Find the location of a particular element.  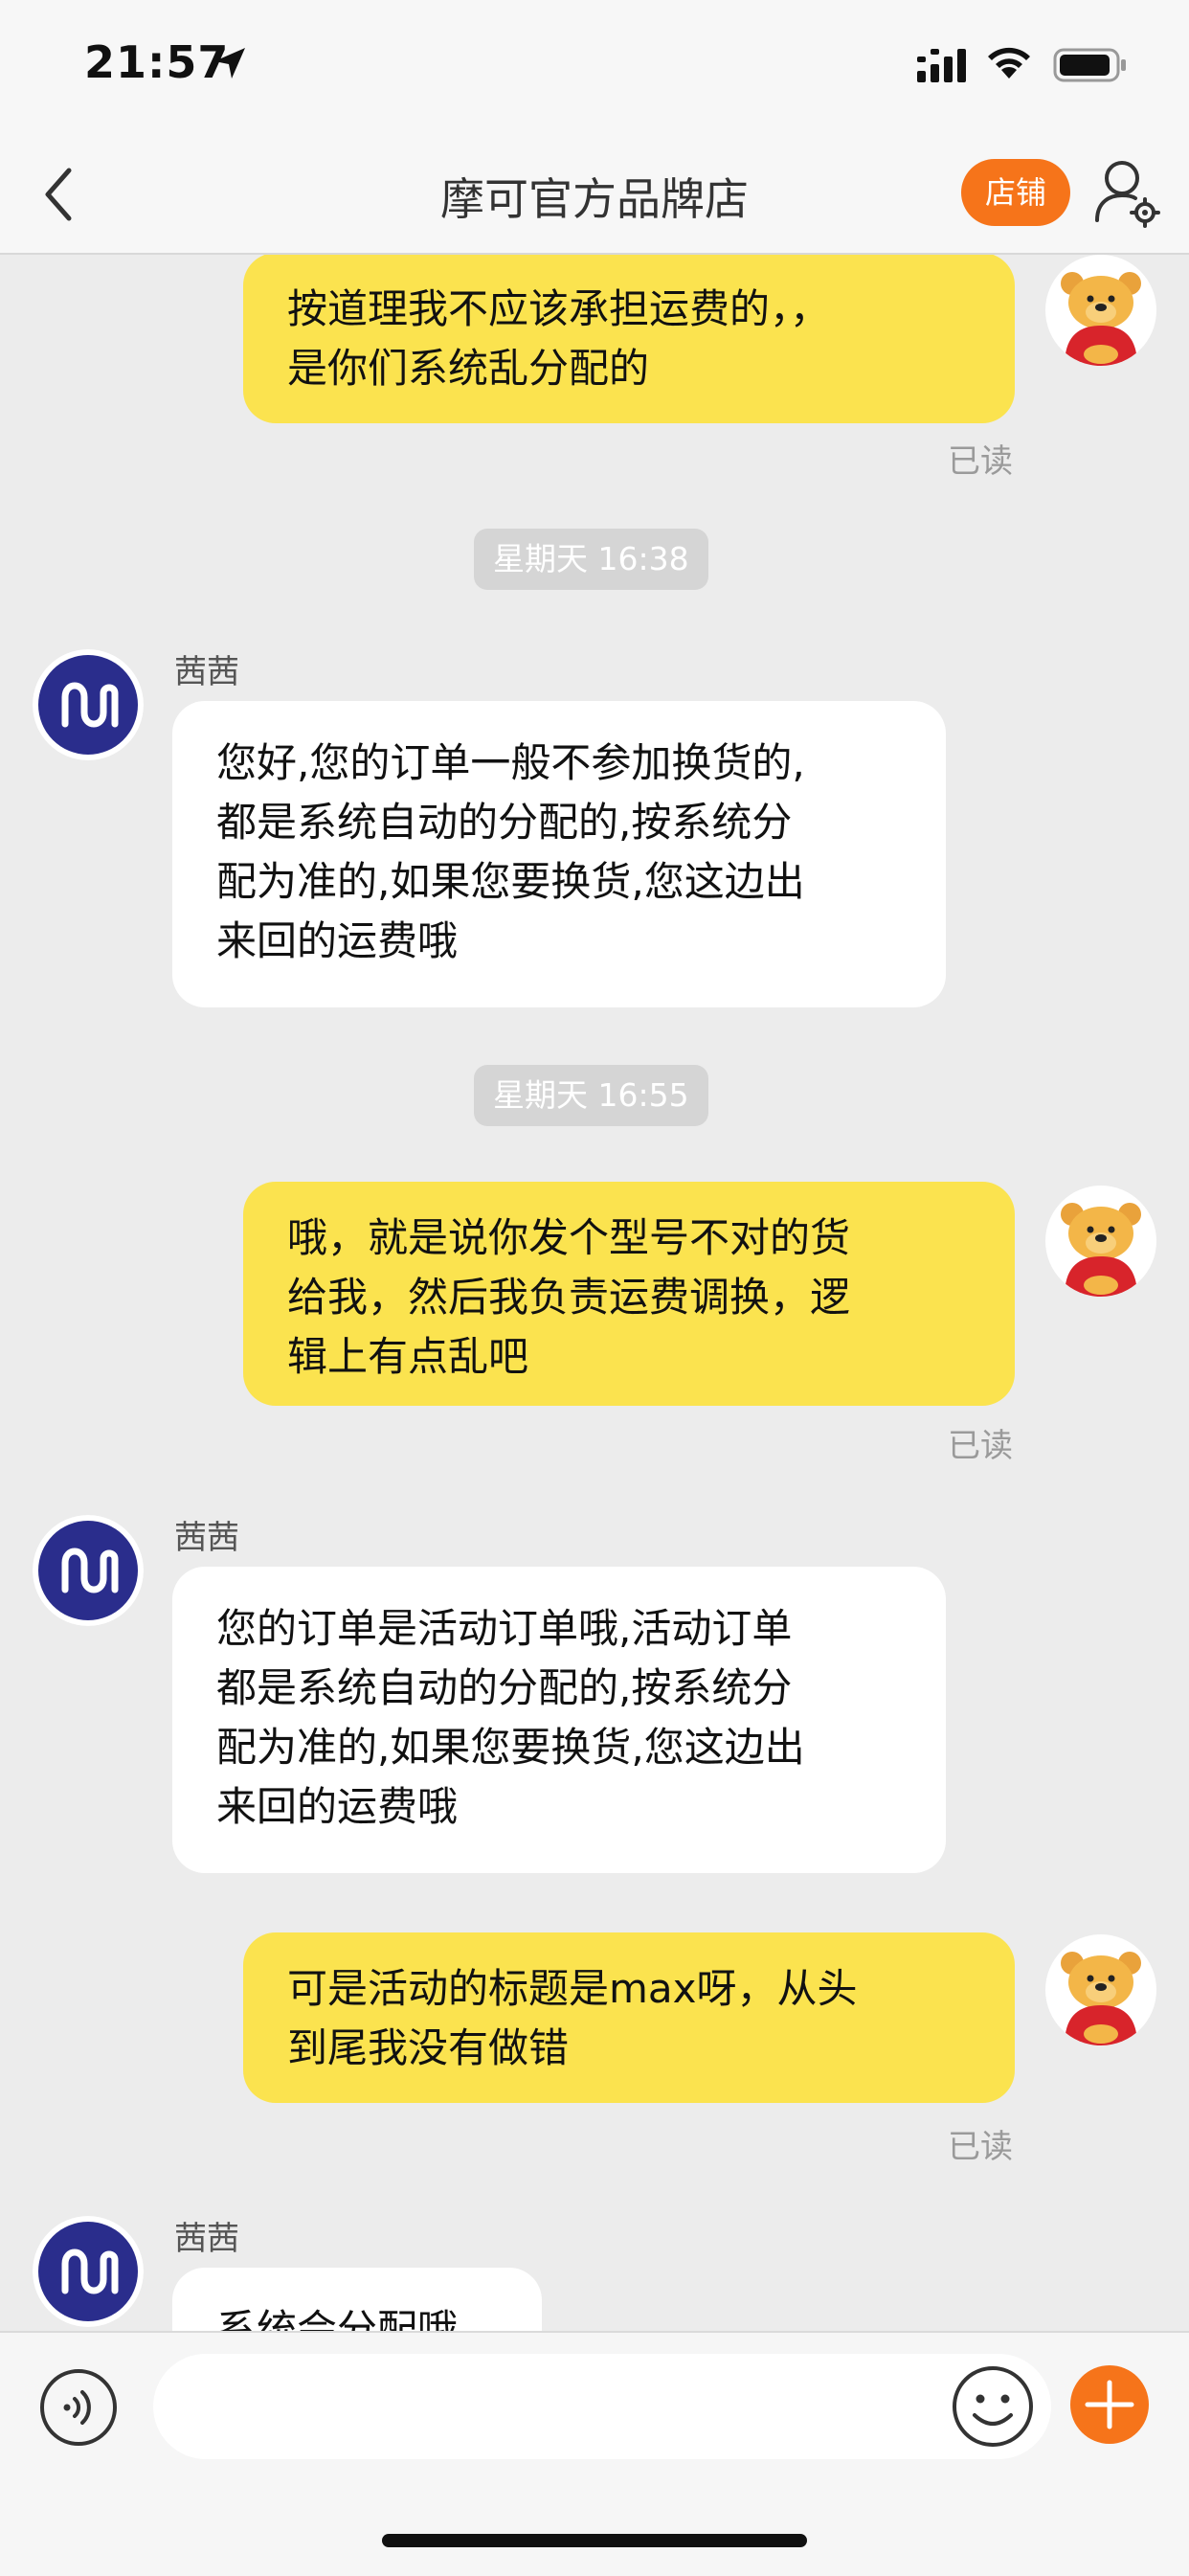

message-text: 按道理我不应该承担运费的，， 是你们系统乱分配的 is located at coordinates (559, 338).